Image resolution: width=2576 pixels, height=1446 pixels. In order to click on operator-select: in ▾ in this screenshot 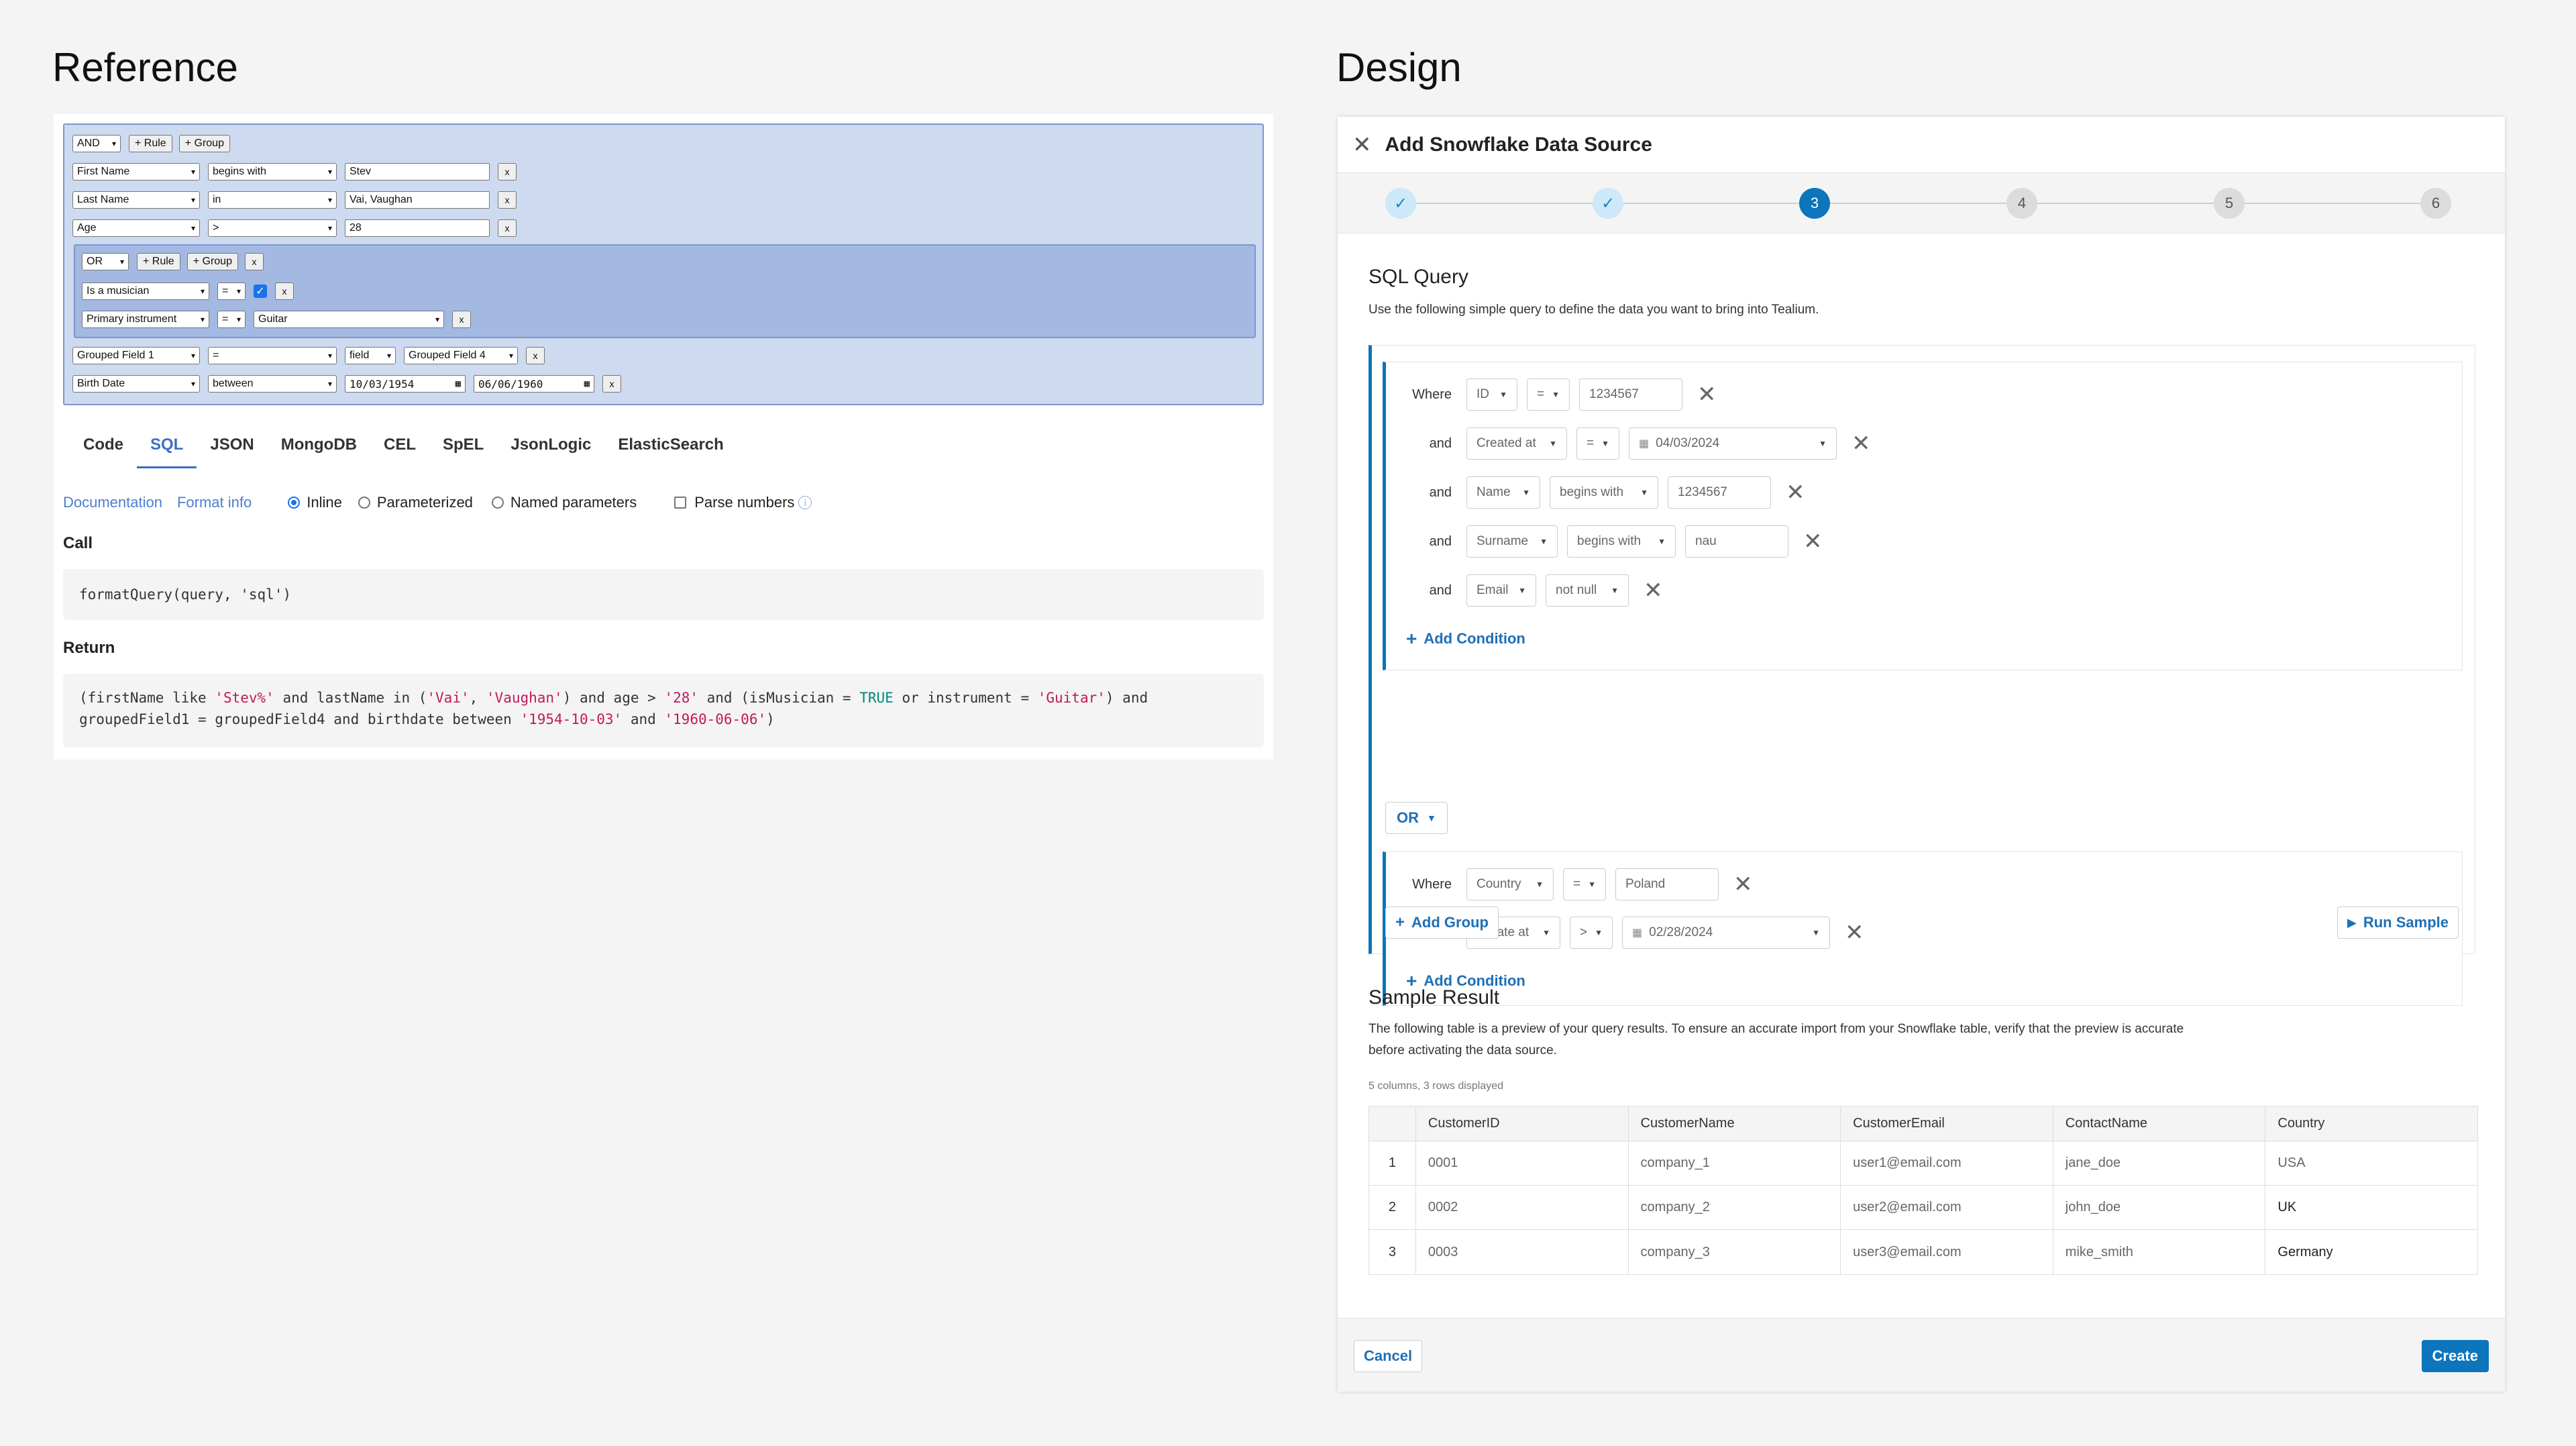, I will do `click(272, 200)`.